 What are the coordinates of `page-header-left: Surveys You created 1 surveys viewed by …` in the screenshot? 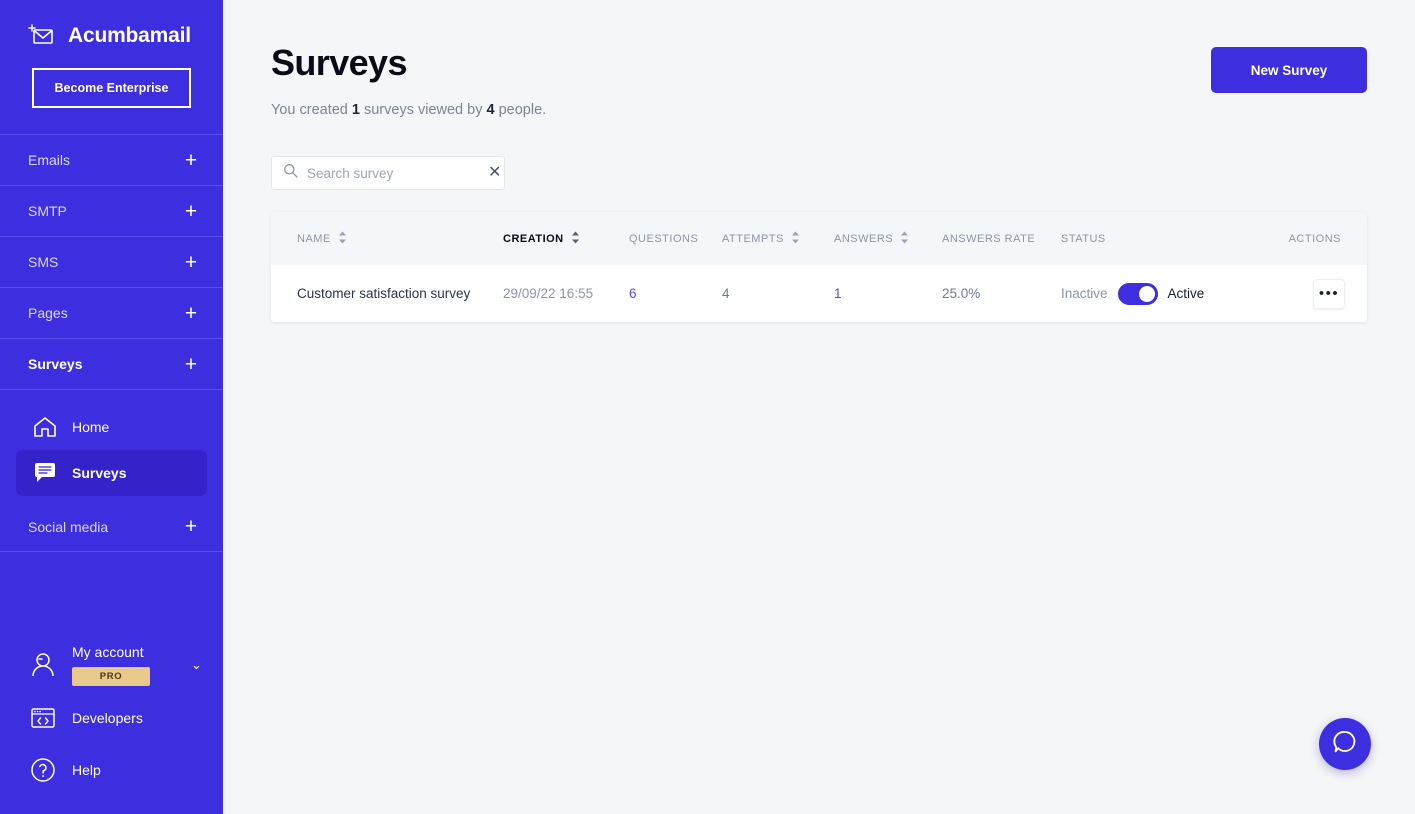 It's located at (741, 80).